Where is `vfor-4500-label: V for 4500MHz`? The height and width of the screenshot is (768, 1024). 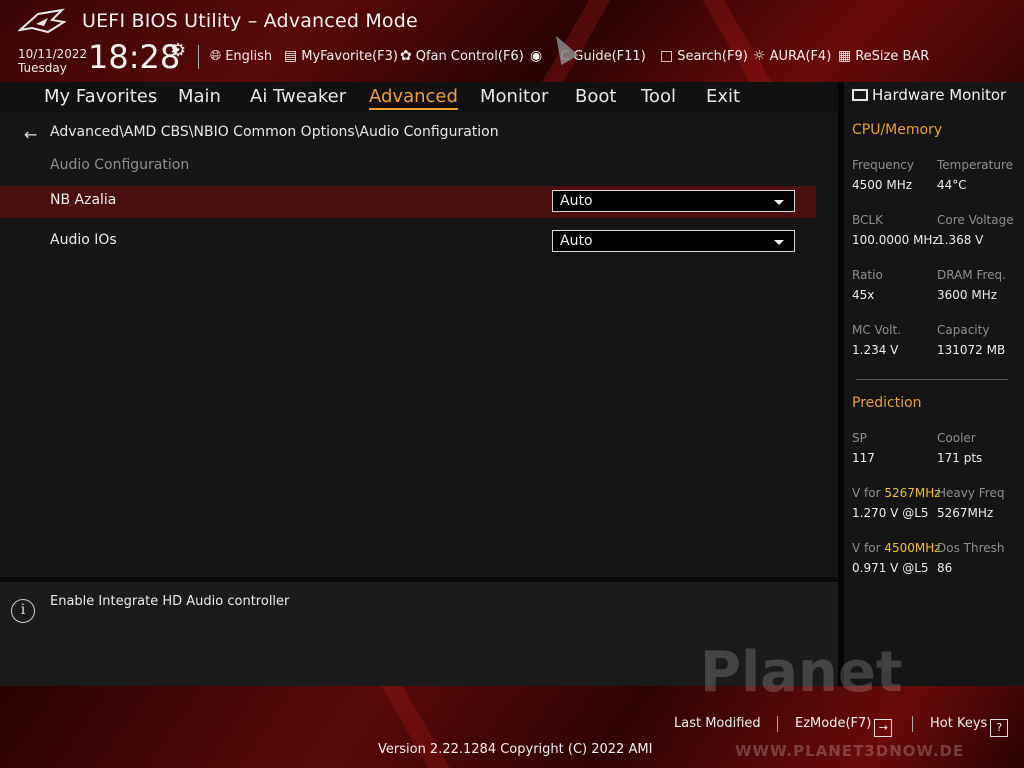
vfor-4500-label: V for 4500MHz is located at coordinates (896, 548).